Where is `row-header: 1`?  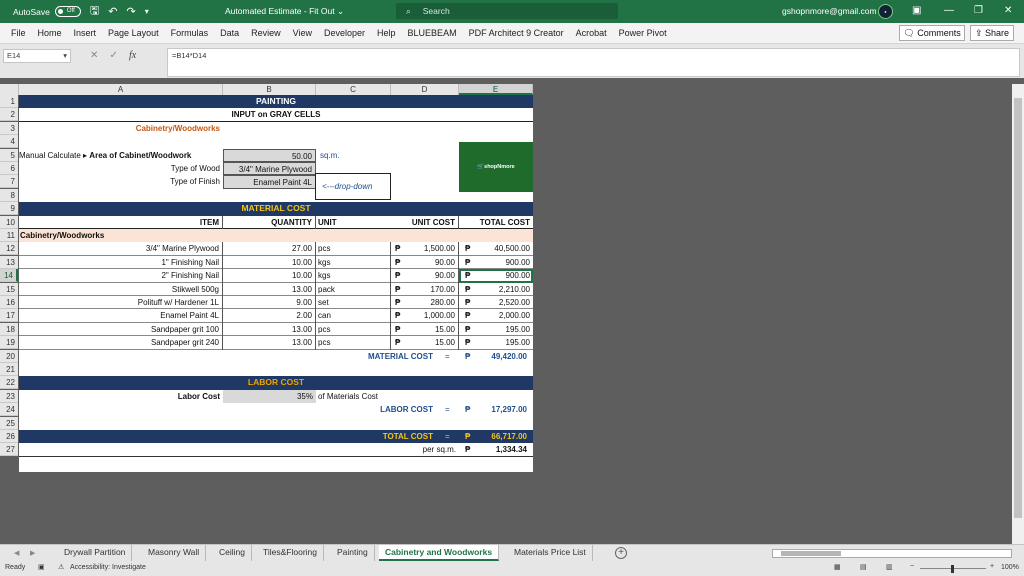
row-header: 1 is located at coordinates (9, 101).